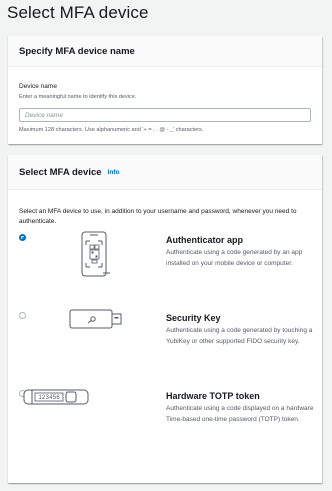  I want to click on mobile-qr-icon, so click(95, 254).